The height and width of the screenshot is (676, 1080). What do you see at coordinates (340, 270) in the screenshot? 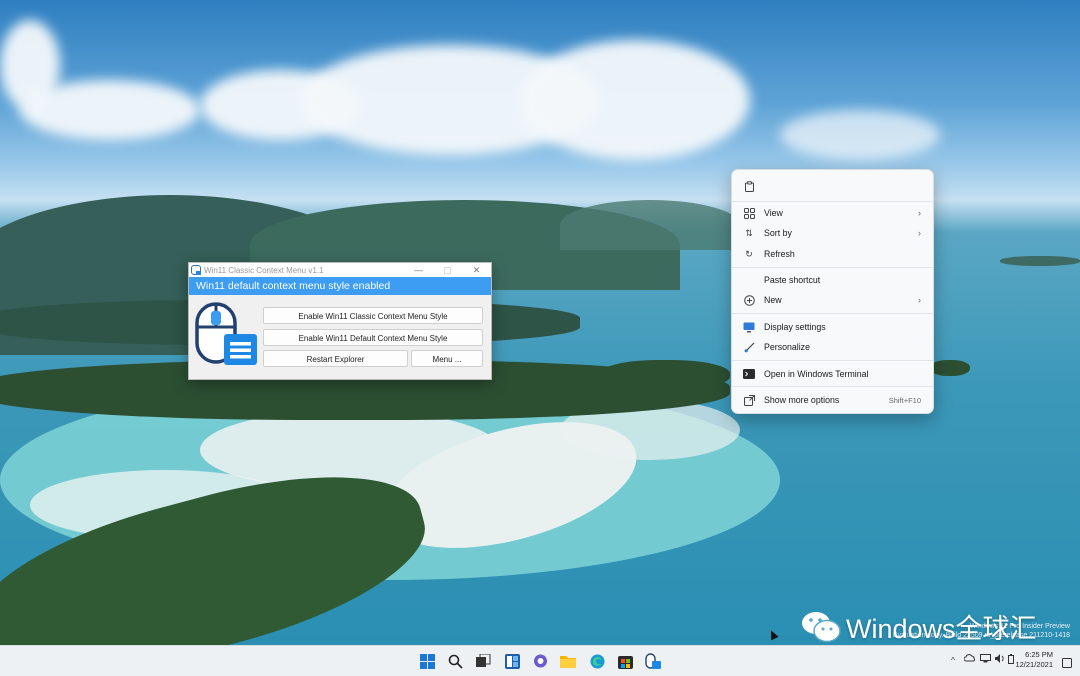
I see `title-bar: Win11 Classic Context Menu v1.1 — ▢ ✕` at bounding box center [340, 270].